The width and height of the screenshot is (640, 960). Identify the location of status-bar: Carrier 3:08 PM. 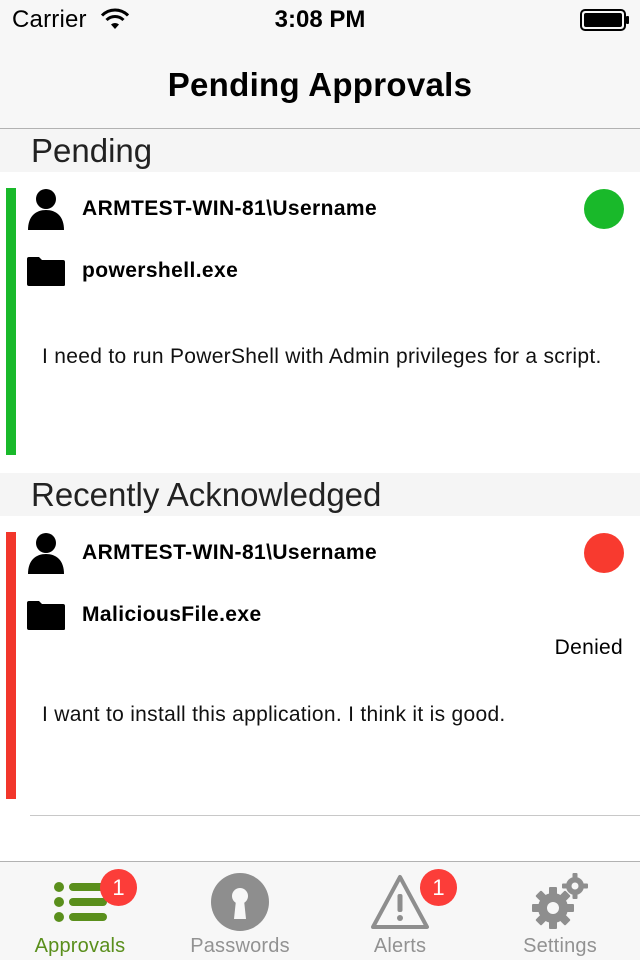
(320, 20).